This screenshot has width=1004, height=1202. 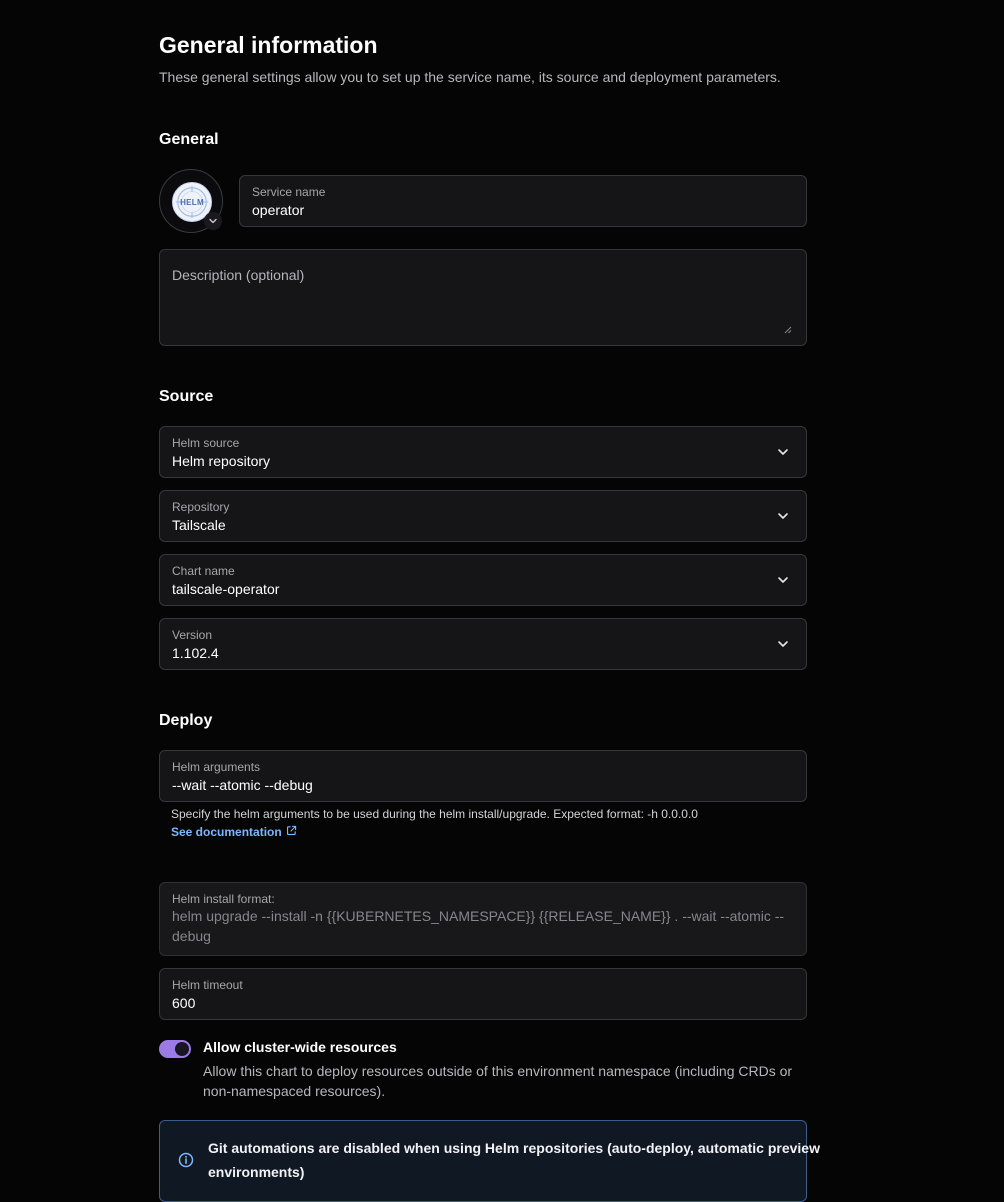 What do you see at coordinates (216, 767) in the screenshot?
I see `helm-arguments-label: Helm arguments` at bounding box center [216, 767].